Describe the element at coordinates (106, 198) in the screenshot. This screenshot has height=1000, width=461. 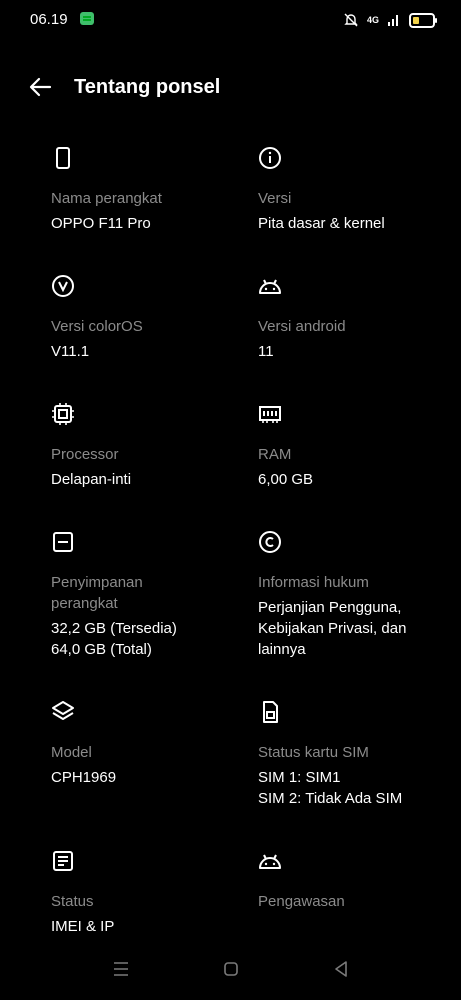
I see `item-label: Nama perangkat` at that location.